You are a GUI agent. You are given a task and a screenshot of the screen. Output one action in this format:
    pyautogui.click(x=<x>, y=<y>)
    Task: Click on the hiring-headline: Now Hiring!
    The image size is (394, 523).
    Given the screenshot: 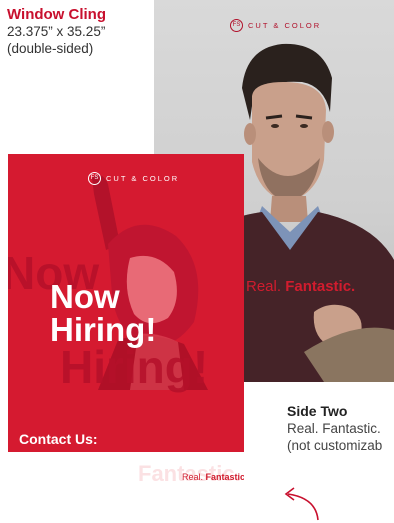 What is the action you would take?
    pyautogui.click(x=103, y=313)
    